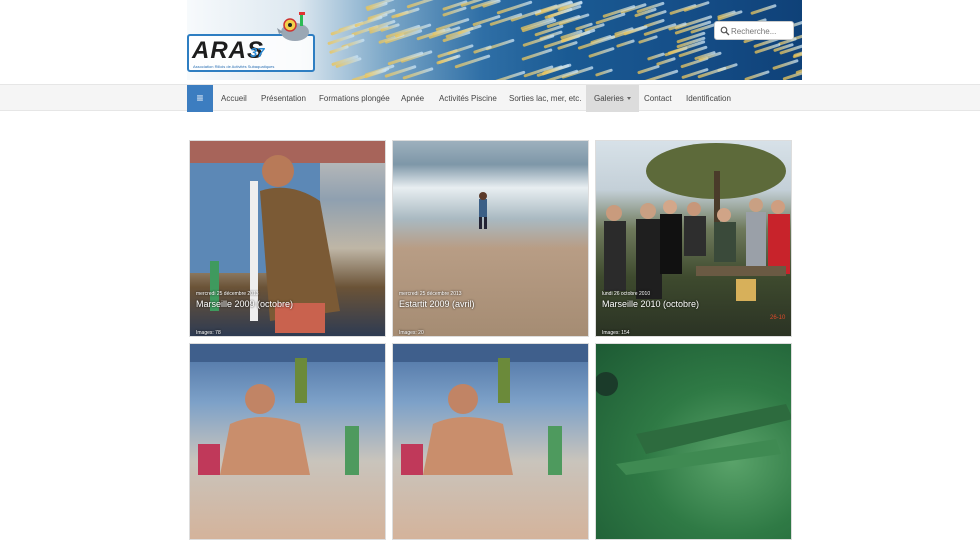 This screenshot has height=540, width=980. What do you see at coordinates (612, 98) in the screenshot?
I see `nav-item-galeries: Galeries` at bounding box center [612, 98].